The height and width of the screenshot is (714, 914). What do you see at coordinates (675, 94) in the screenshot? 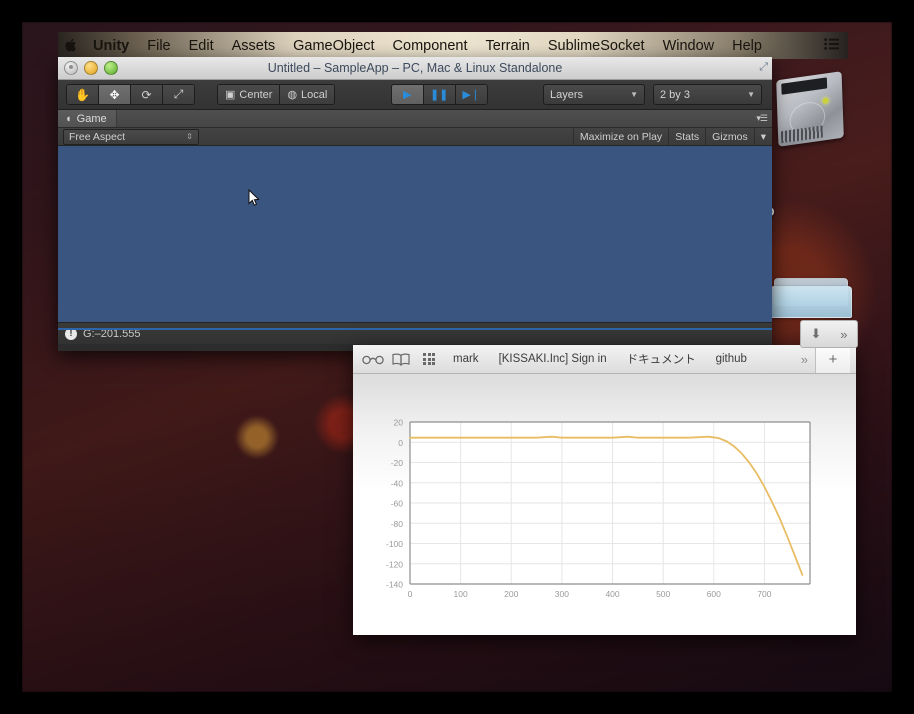
I see `layout-dropdown-label: 2 by 3` at bounding box center [675, 94].